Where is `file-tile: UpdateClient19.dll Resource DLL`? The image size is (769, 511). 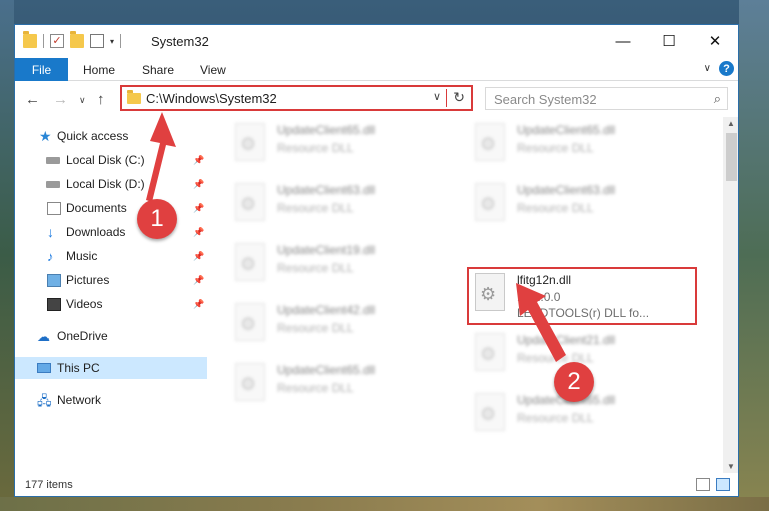 file-tile: UpdateClient19.dll Resource DLL is located at coordinates (344, 265).